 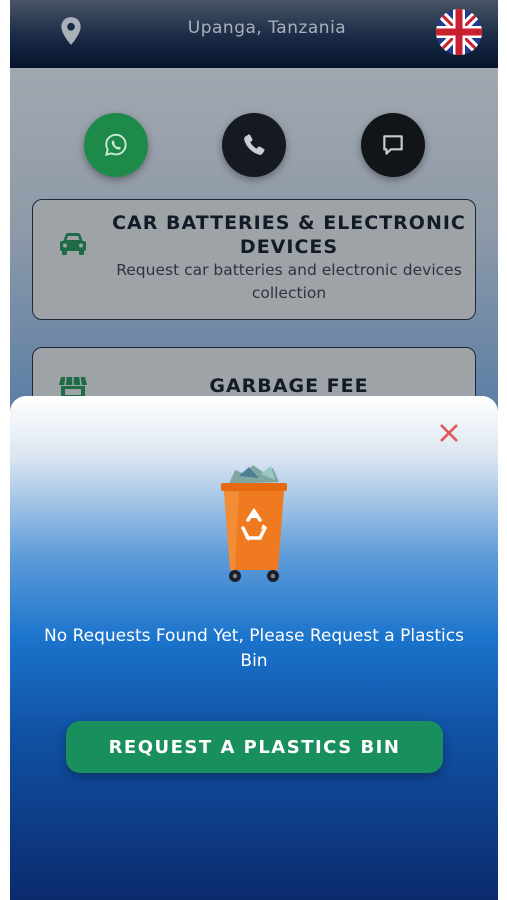 What do you see at coordinates (459, 32) in the screenshot?
I see `uk-flag-icon` at bounding box center [459, 32].